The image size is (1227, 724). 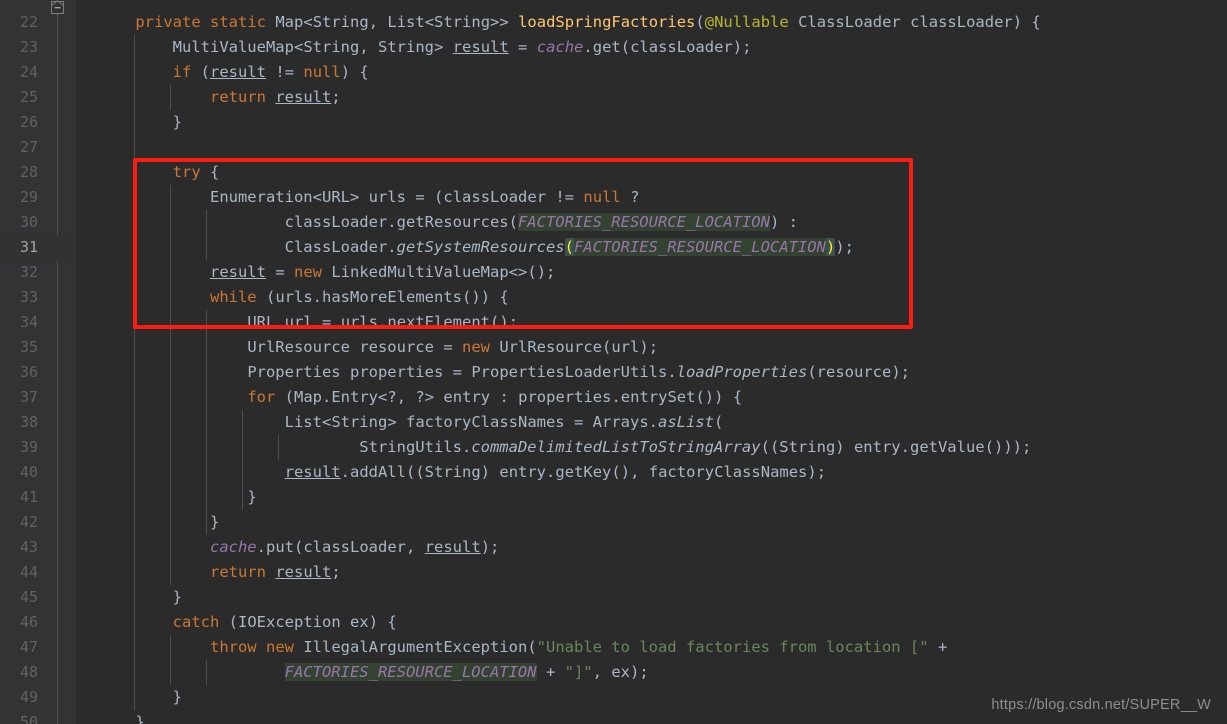 I want to click on line-number: 34, so click(x=28, y=322).